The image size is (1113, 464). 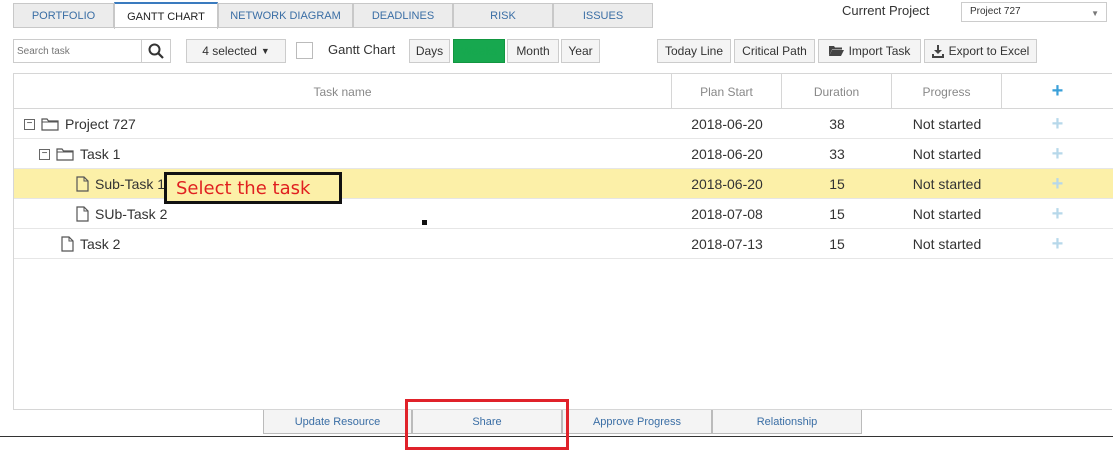 I want to click on import-task-label: Import Task, so click(x=879, y=51).